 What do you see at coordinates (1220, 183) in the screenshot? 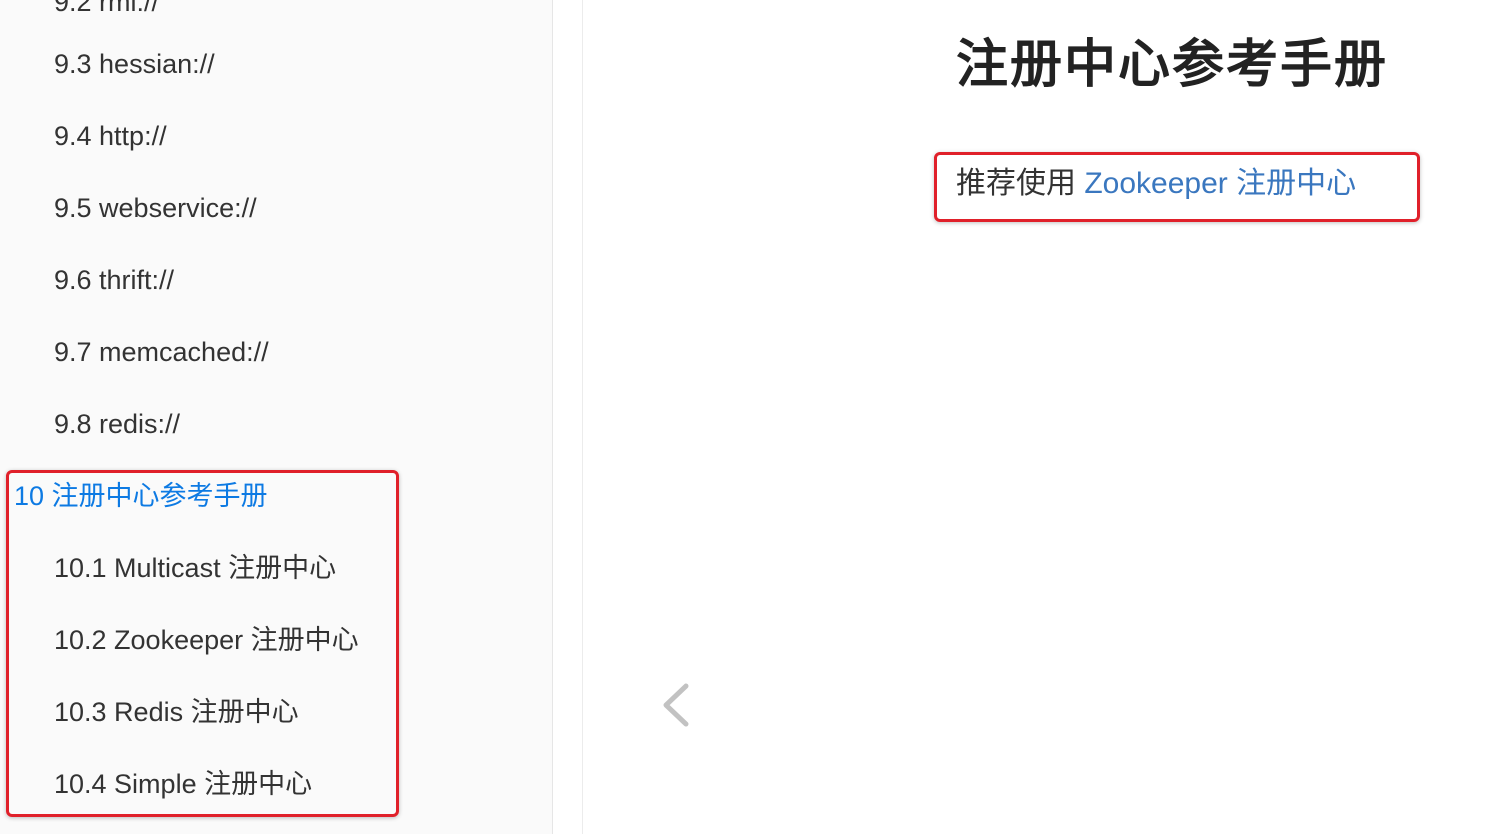
I see `zookeeper-registry-link: Zookeeper 注册中心` at bounding box center [1220, 183].